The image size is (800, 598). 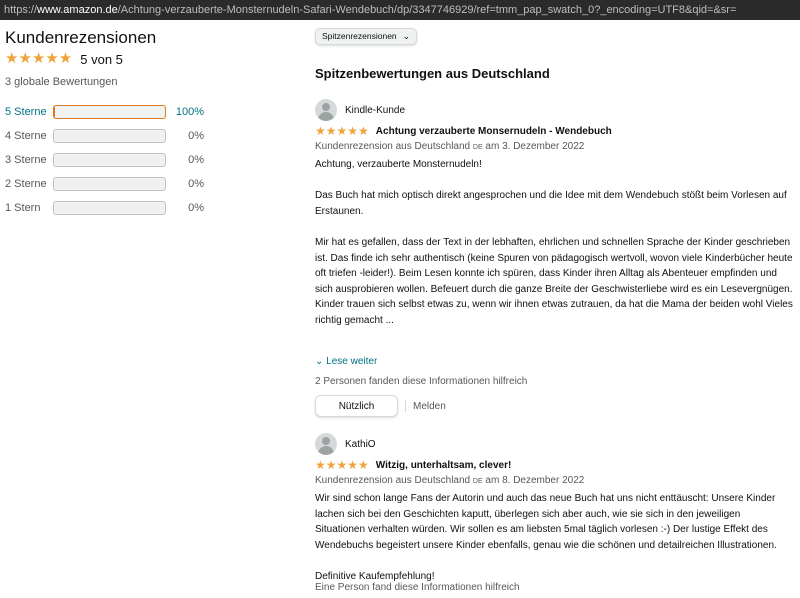 I want to click on url-host: www.amazon.de, so click(x=77, y=10).